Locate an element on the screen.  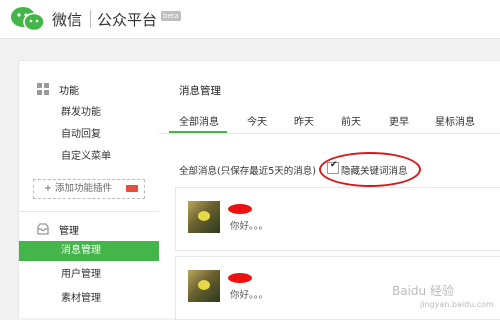
message-item: 你好。。。 is located at coordinates (337, 219).